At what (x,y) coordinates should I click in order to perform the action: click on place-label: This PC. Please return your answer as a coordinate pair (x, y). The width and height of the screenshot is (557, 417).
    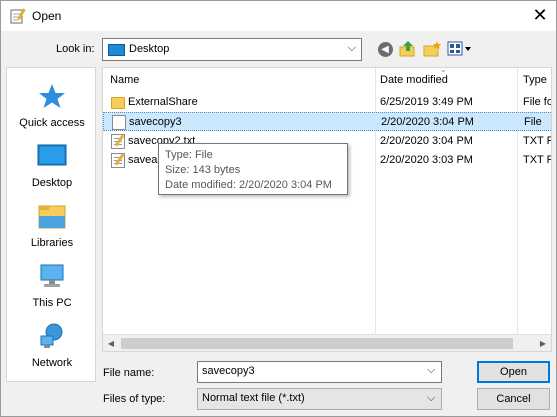
    Looking at the image, I should click on (52, 303).